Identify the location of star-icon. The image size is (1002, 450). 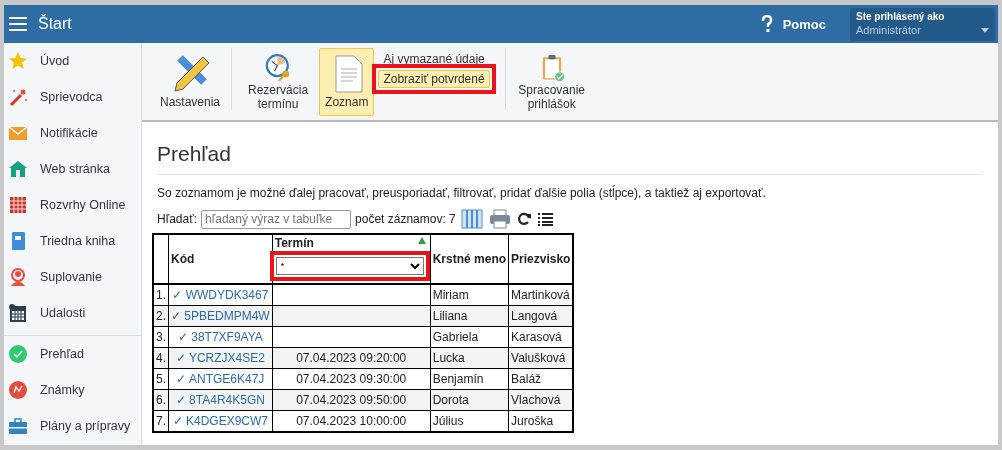
(18, 61).